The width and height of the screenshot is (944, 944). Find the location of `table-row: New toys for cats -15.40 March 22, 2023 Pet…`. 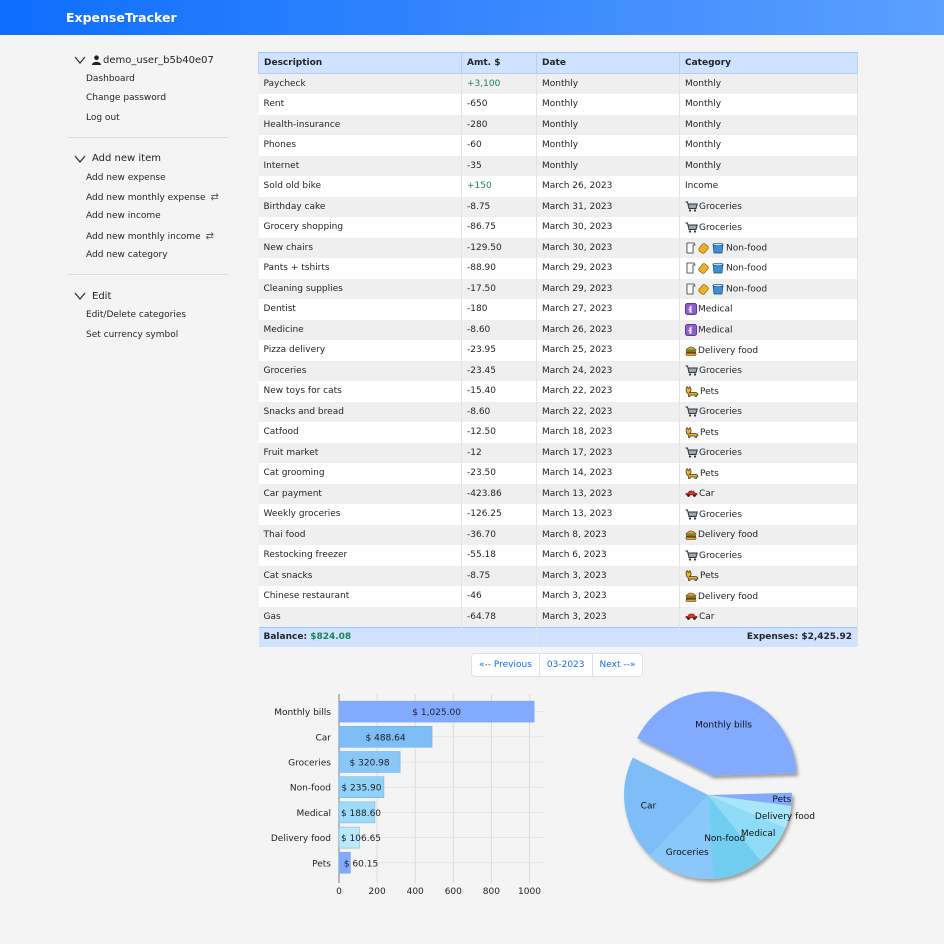

table-row: New toys for cats -15.40 March 22, 2023 Pet… is located at coordinates (558, 391).